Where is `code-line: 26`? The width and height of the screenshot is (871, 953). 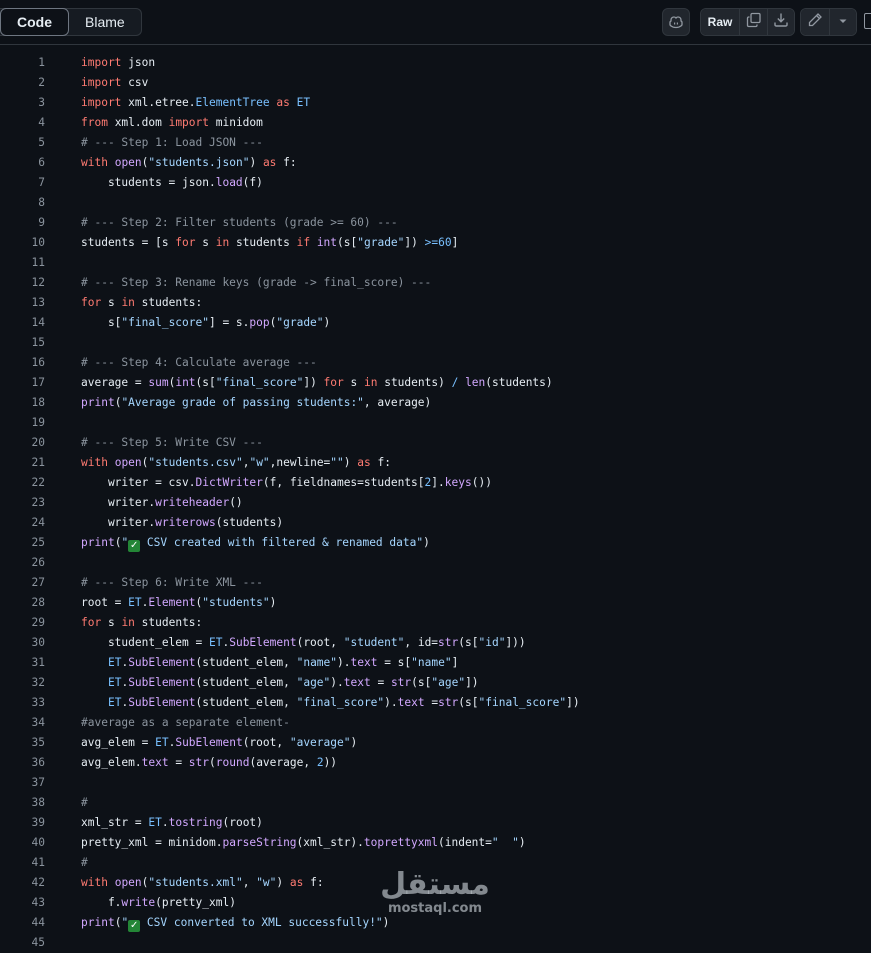 code-line: 26 is located at coordinates (38, 562).